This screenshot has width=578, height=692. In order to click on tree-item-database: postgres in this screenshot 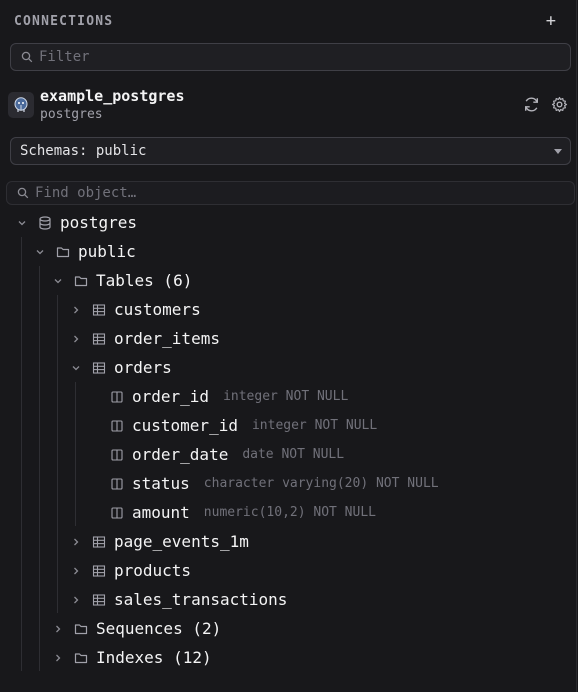, I will do `click(76, 222)`.